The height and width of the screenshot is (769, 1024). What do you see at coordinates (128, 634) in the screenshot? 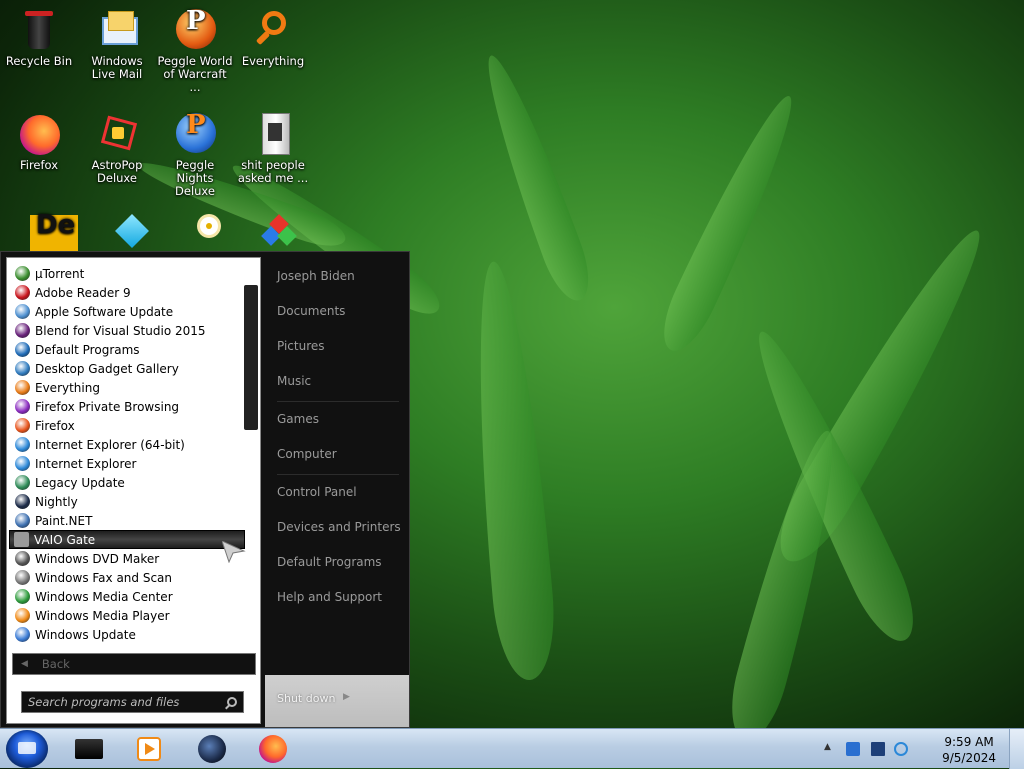
I see `program-item: Windows Update` at bounding box center [128, 634].